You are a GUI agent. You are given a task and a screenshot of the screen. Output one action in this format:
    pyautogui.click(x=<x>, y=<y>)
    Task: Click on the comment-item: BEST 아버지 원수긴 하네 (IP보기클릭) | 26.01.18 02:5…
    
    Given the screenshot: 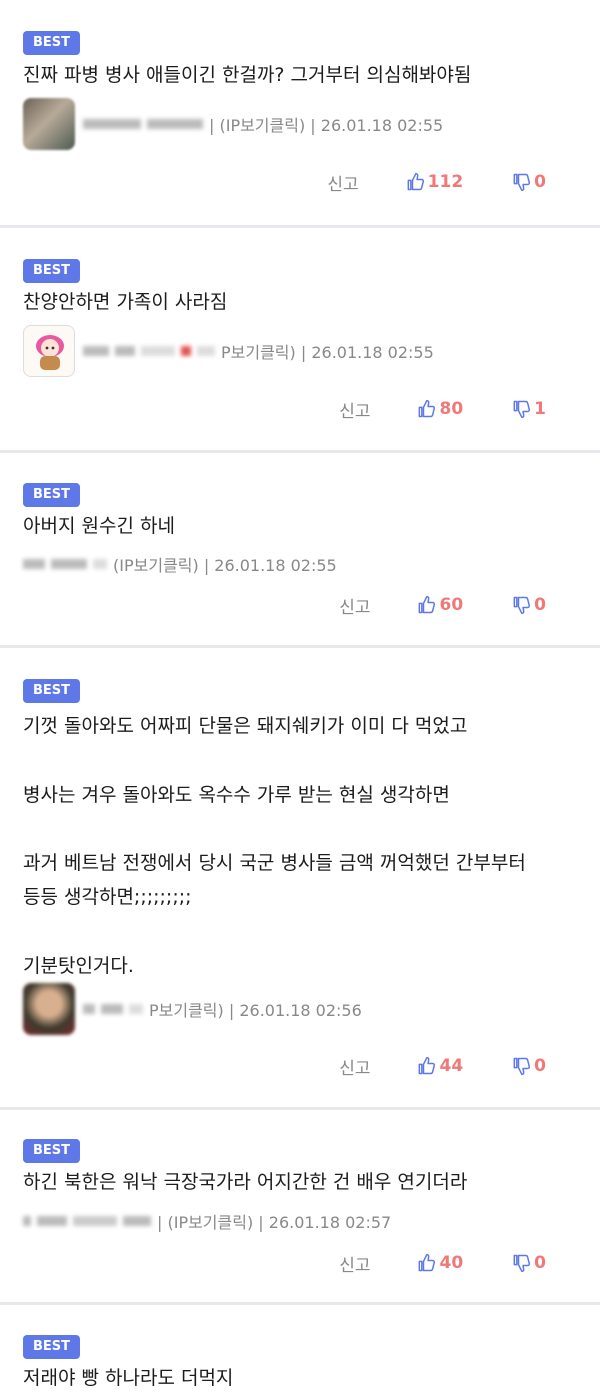 What is the action you would take?
    pyautogui.click(x=300, y=547)
    